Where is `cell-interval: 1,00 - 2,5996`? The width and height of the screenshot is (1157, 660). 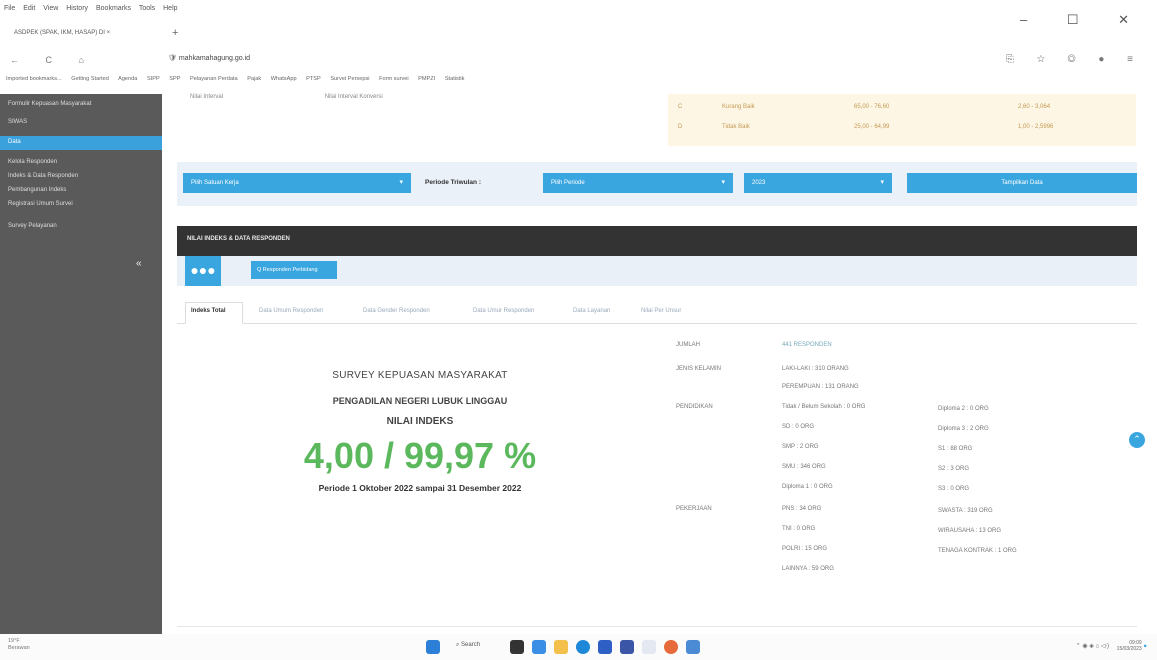
cell-interval: 1,00 - 2,5996 is located at coordinates (1036, 127).